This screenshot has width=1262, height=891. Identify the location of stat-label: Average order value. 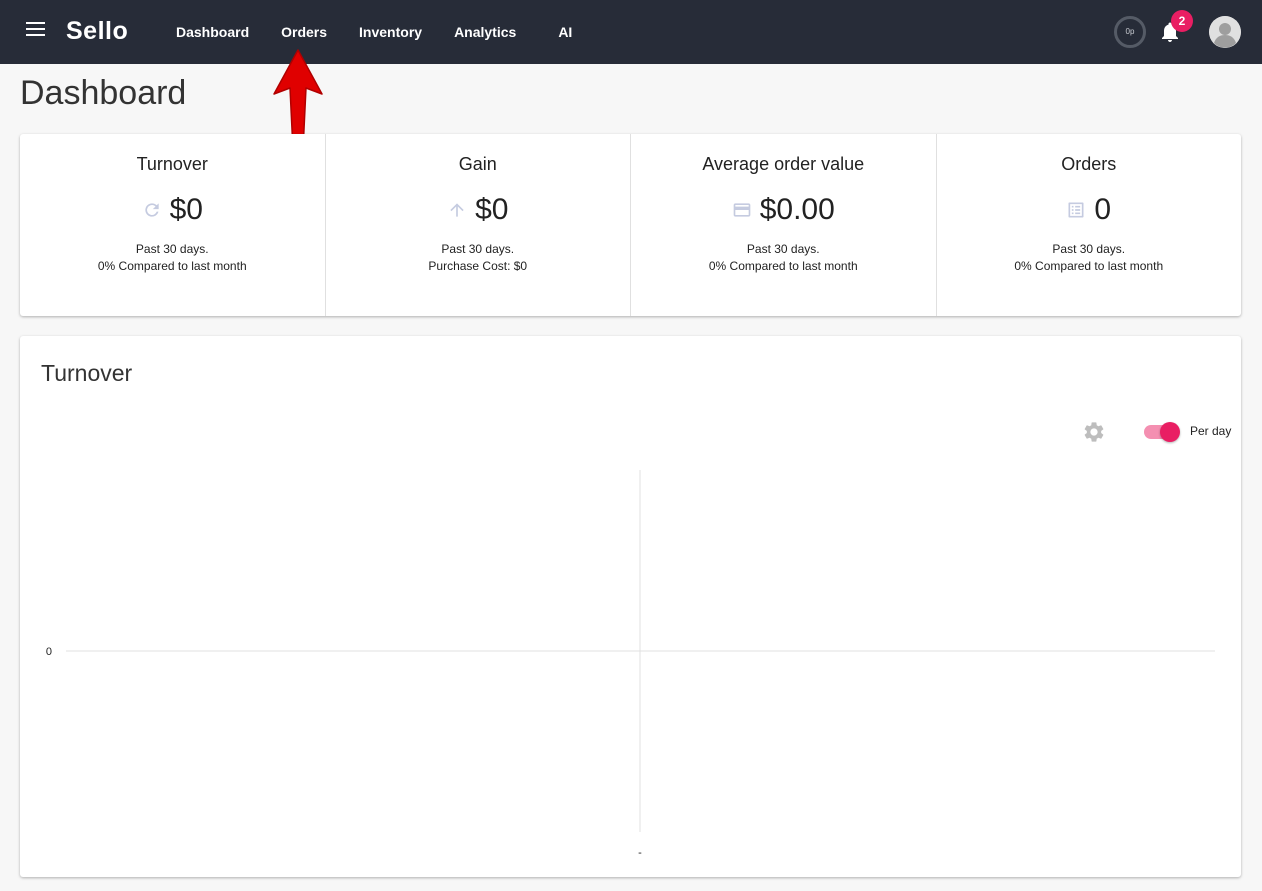
(783, 164).